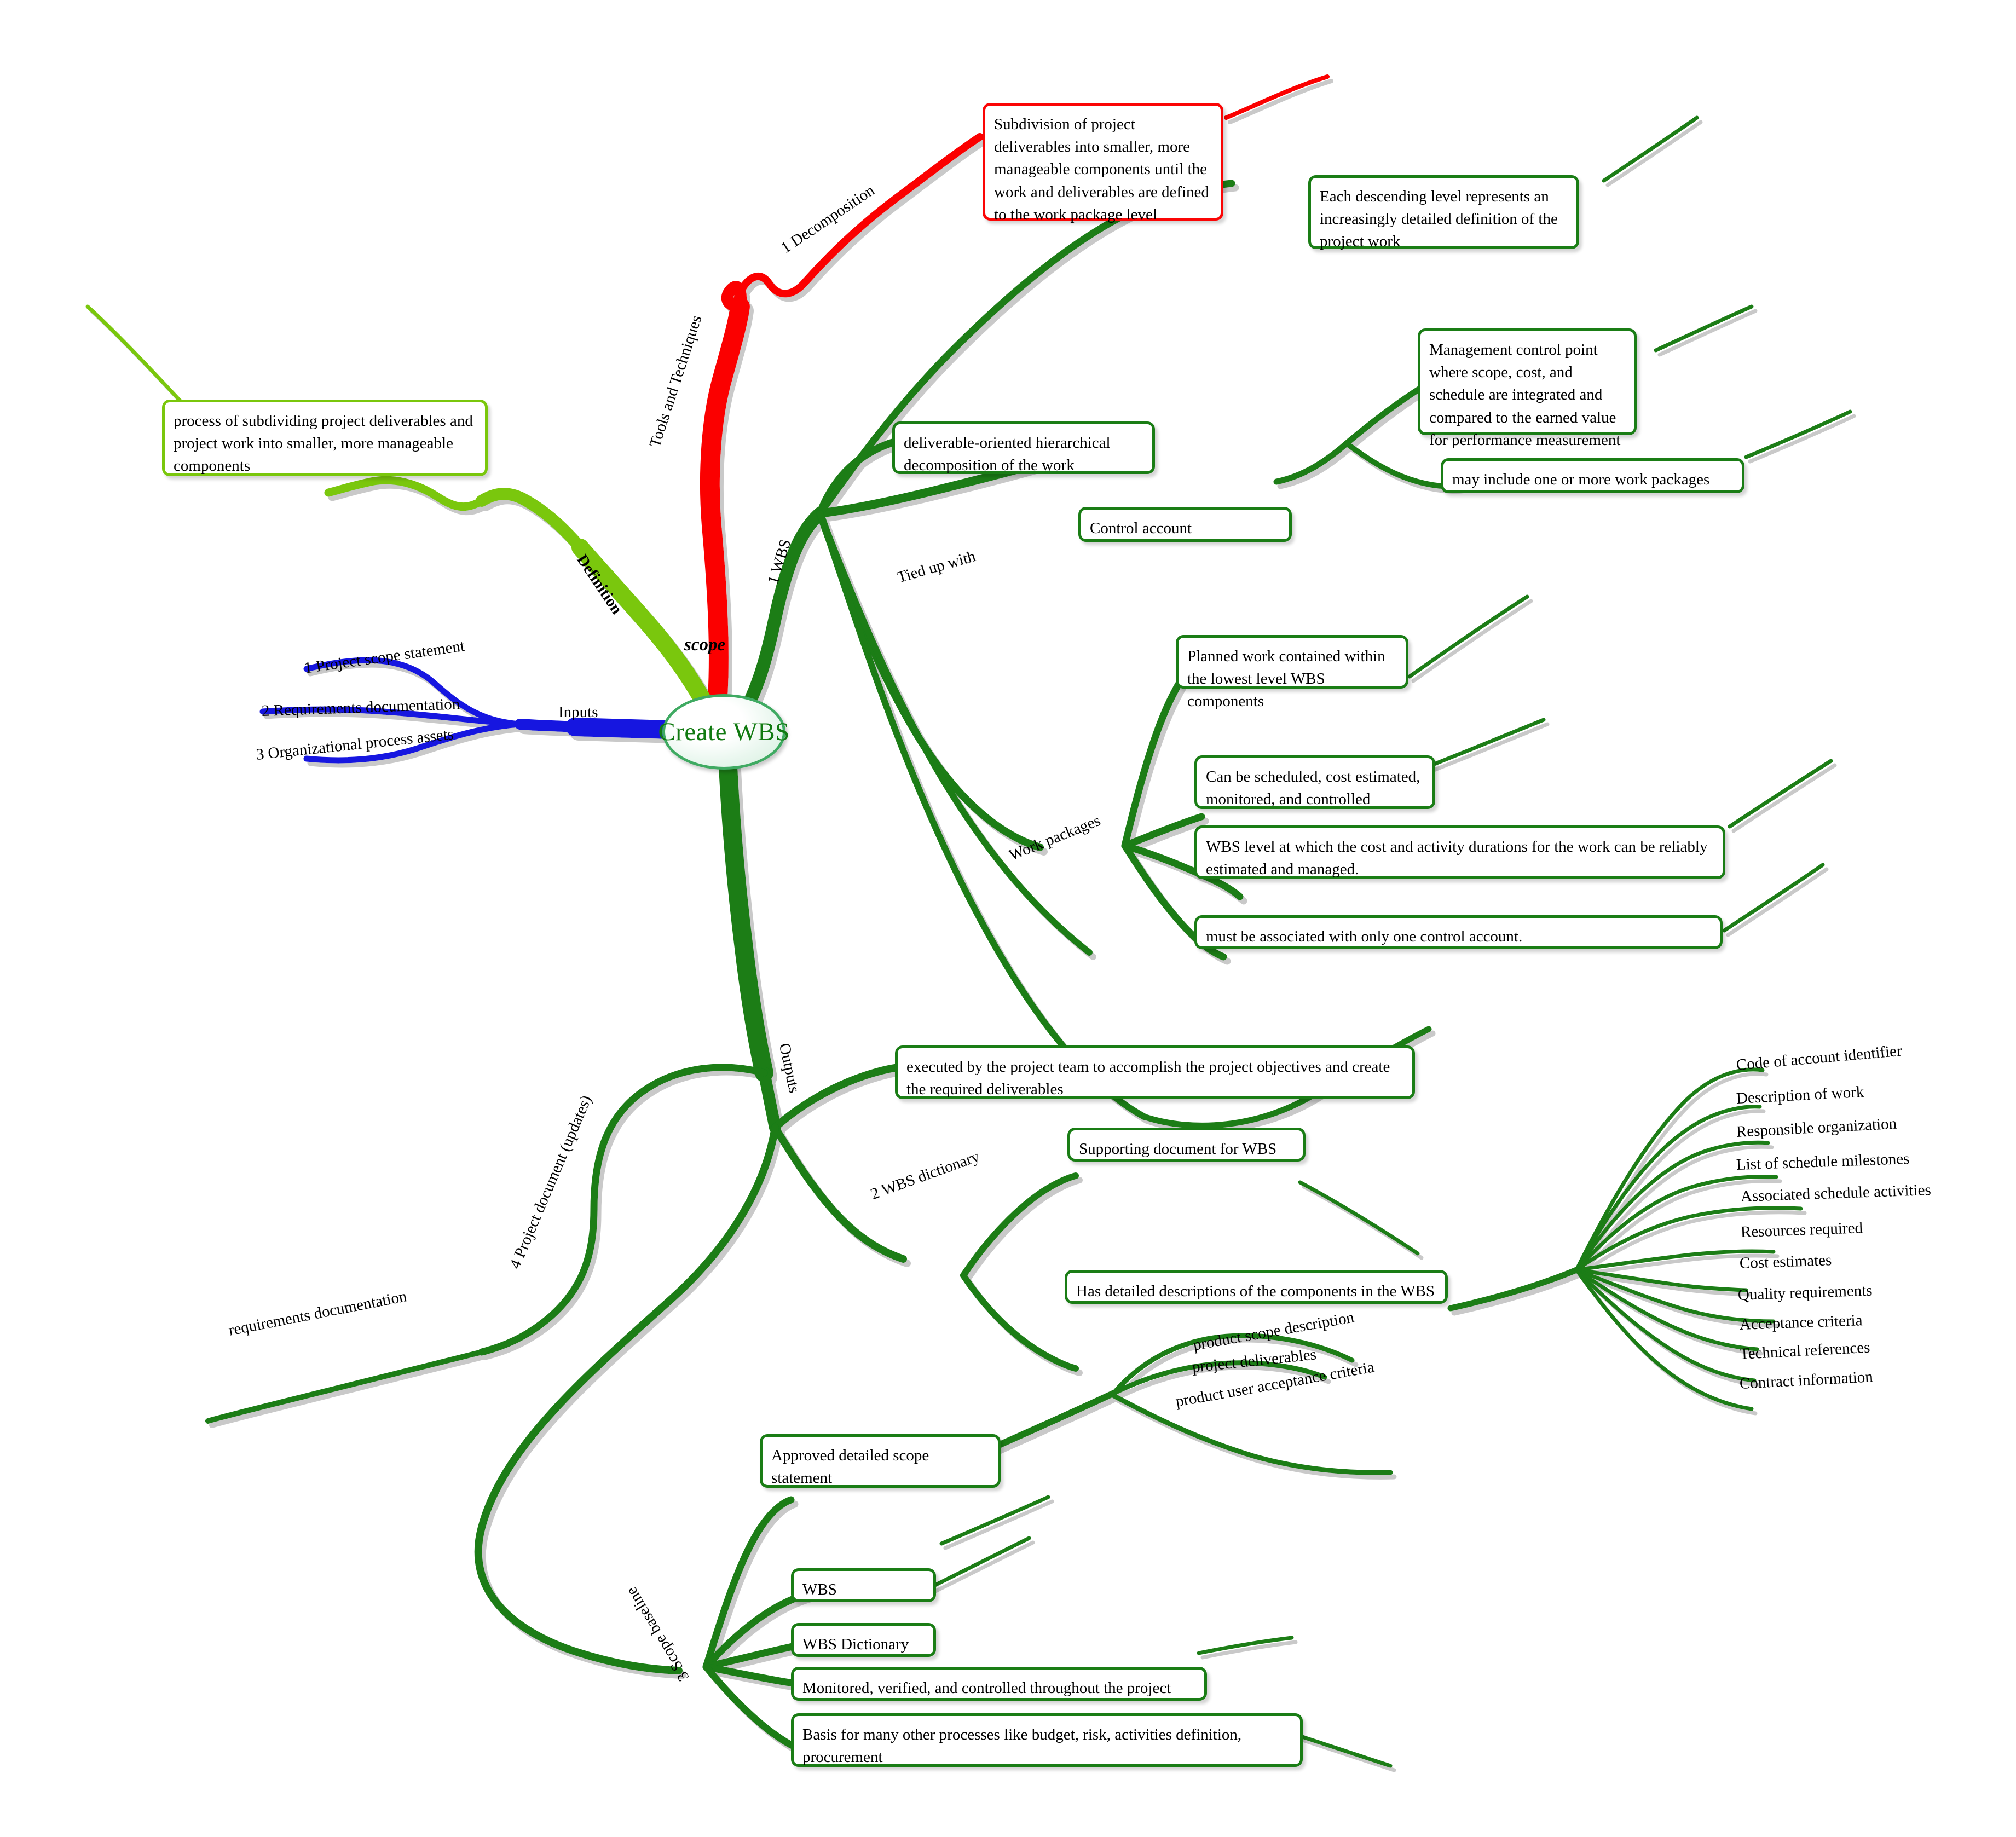 The image size is (2016, 1837). What do you see at coordinates (1805, 1293) in the screenshot?
I see `dictionary-detail-8: Quality requirements` at bounding box center [1805, 1293].